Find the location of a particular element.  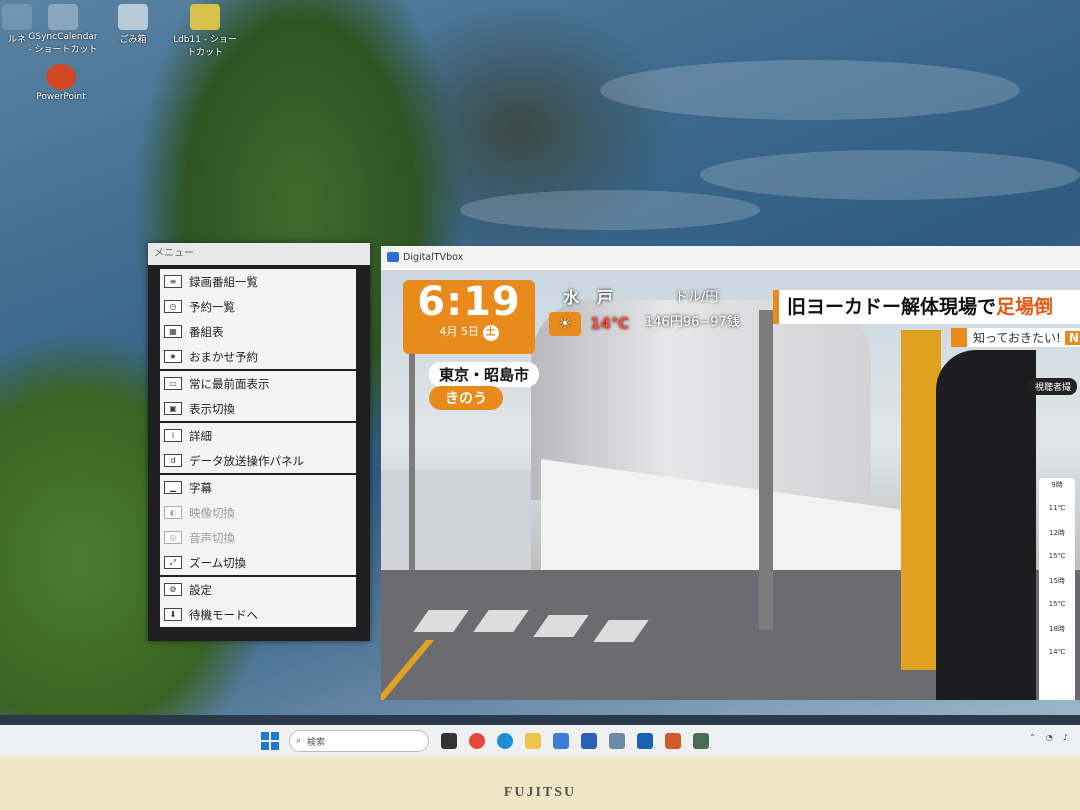

volume-icon: ♪ is located at coordinates (1065, 737).